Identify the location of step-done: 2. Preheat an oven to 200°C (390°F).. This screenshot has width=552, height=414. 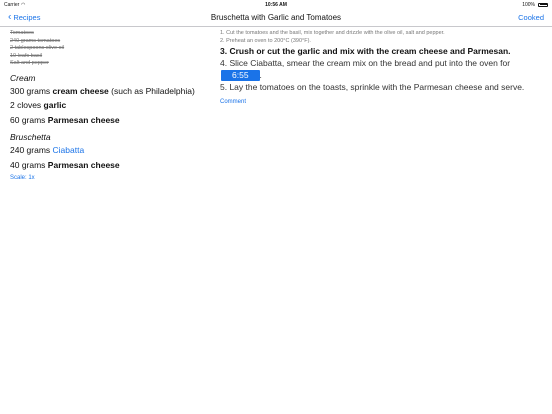
(265, 41).